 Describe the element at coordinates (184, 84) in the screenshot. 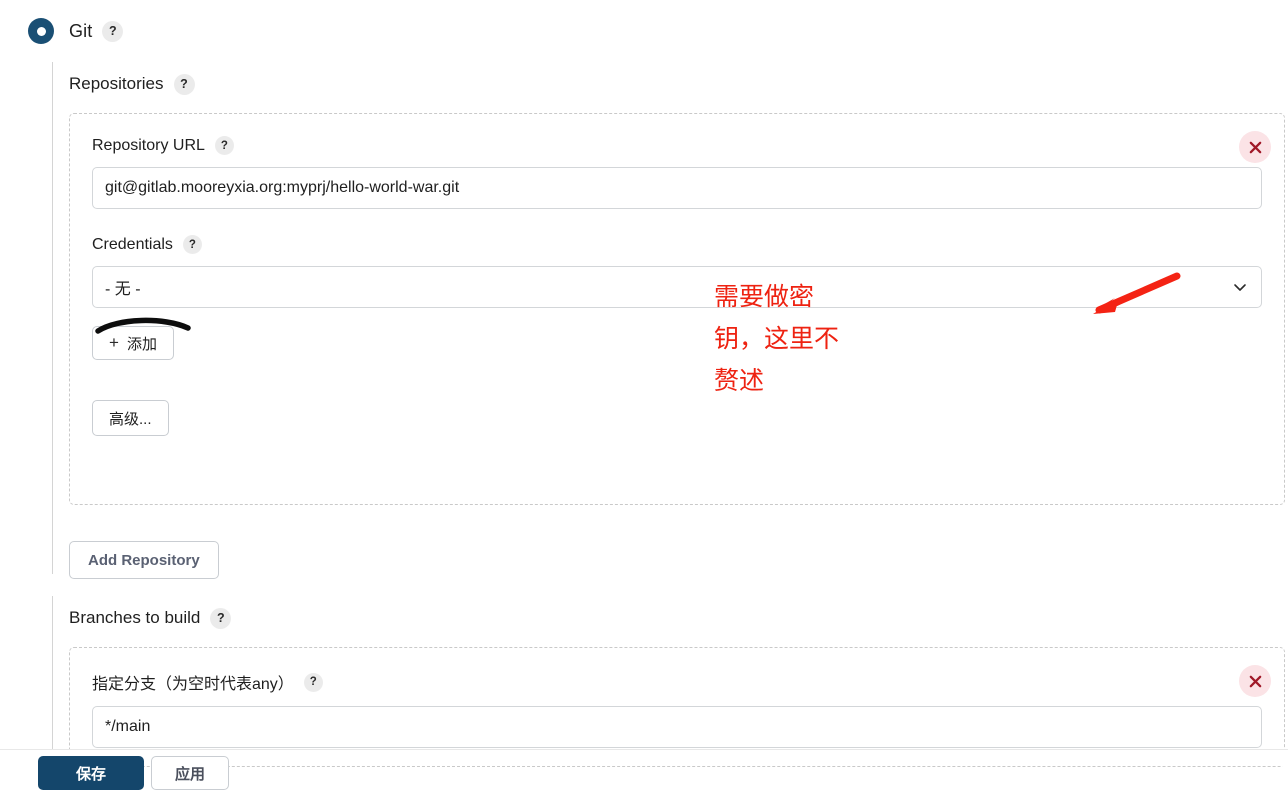

I see `help-icon-repositories: ?` at that location.